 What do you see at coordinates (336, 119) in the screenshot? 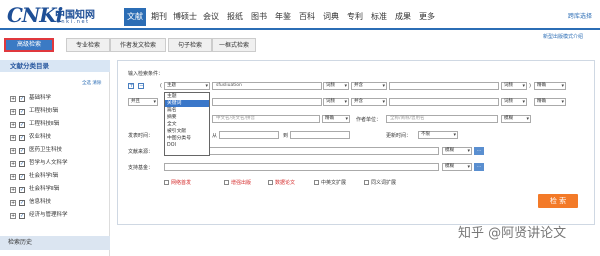
I see `author-match-select: 精确` at bounding box center [336, 119].